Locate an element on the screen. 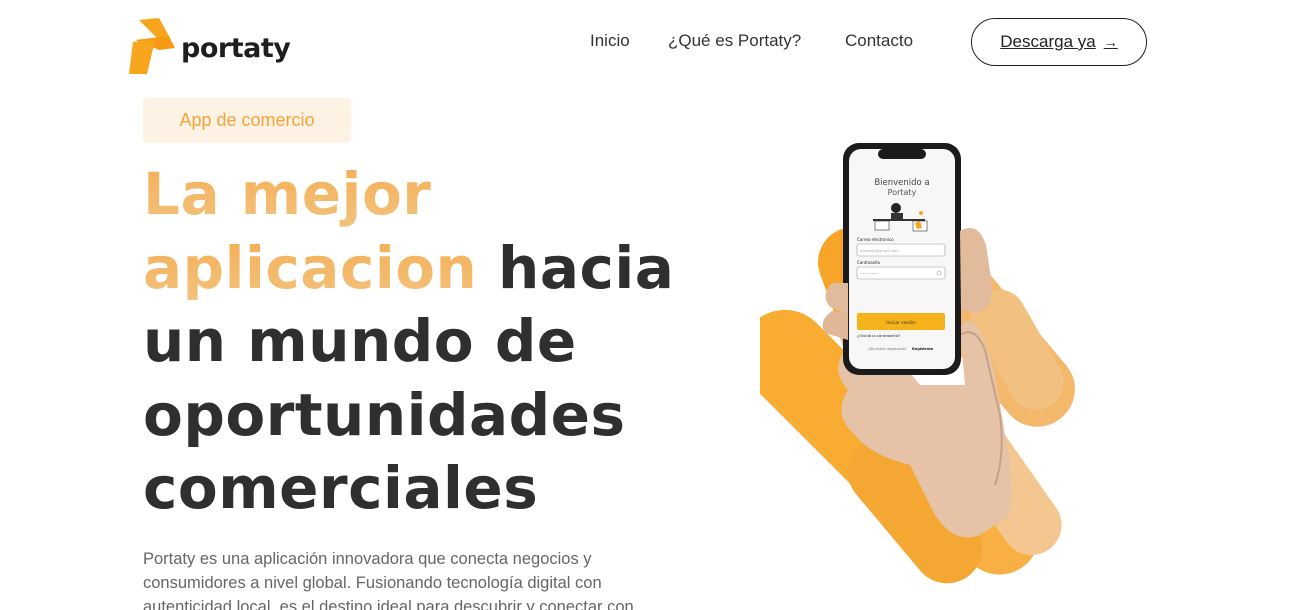 Image resolution: width=1303 pixels, height=610 pixels. portaty-logo-icon is located at coordinates (152, 46).